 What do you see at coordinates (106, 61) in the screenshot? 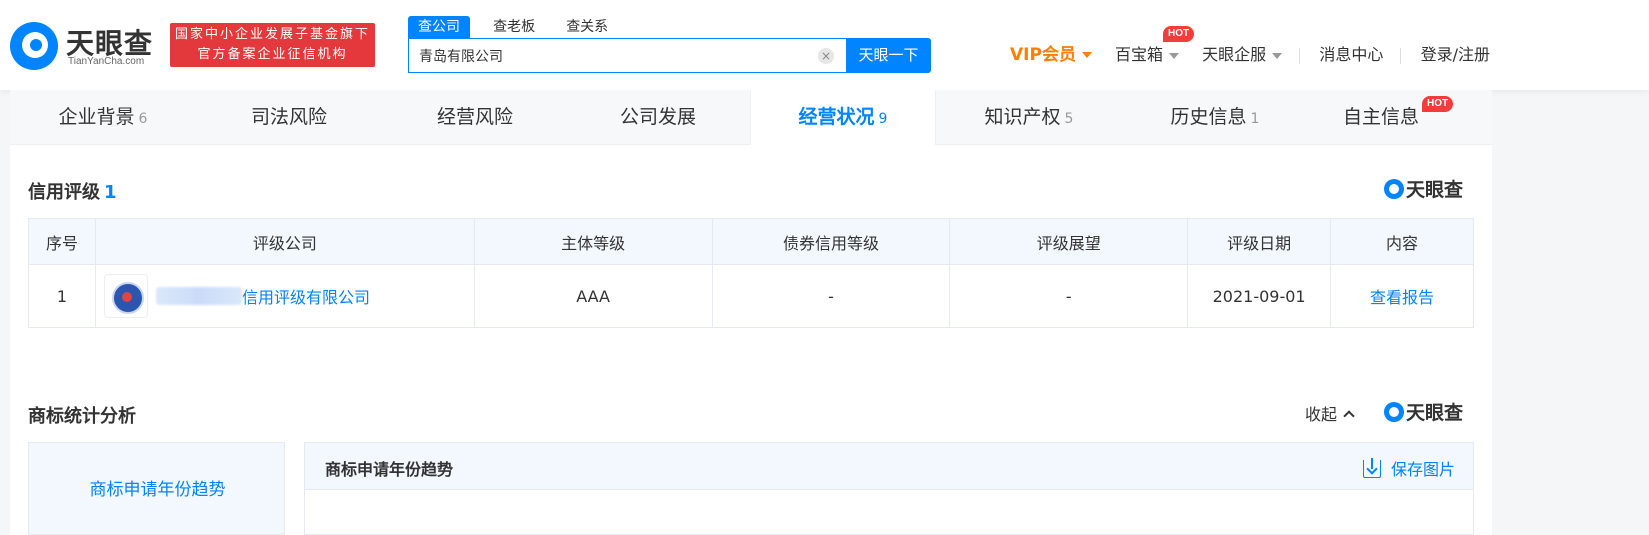
I see `logo-domain: TianYanCha.com` at bounding box center [106, 61].